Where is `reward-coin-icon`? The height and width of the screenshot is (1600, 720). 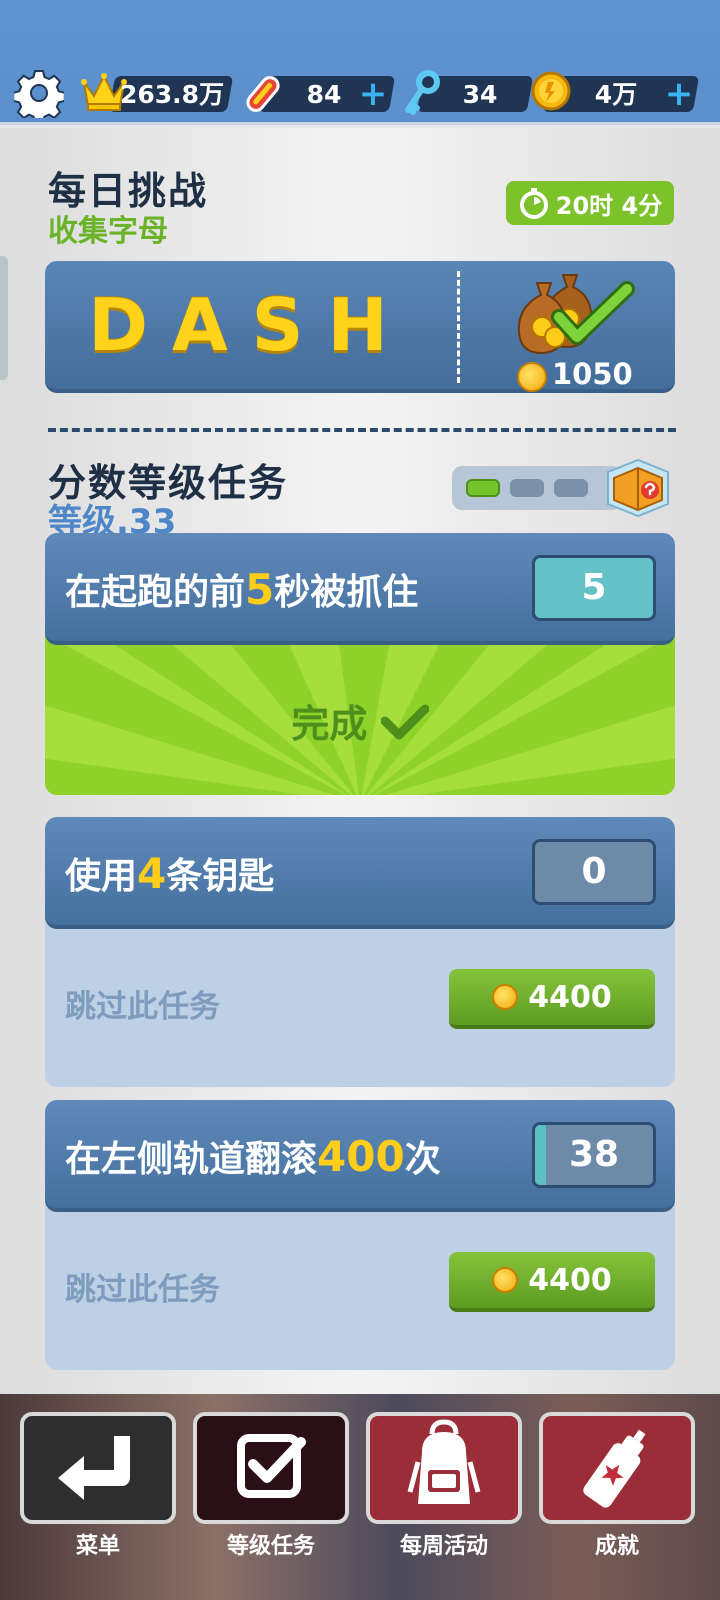
reward-coin-icon is located at coordinates (532, 377).